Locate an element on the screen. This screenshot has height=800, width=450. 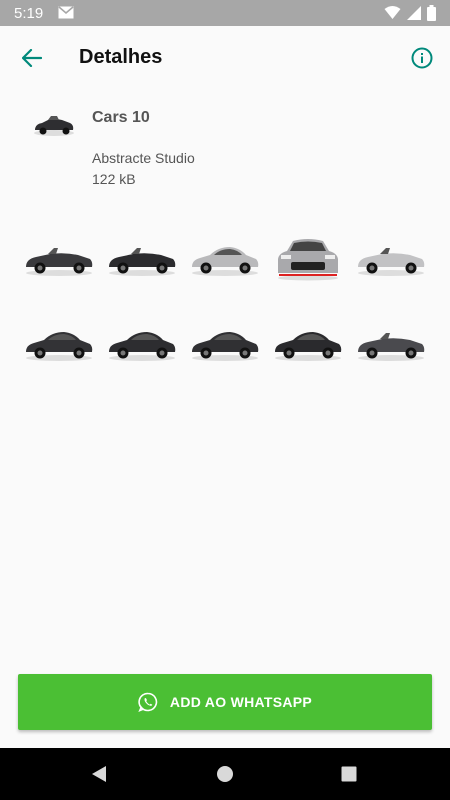
page-title: Detalhes is located at coordinates (121, 57).